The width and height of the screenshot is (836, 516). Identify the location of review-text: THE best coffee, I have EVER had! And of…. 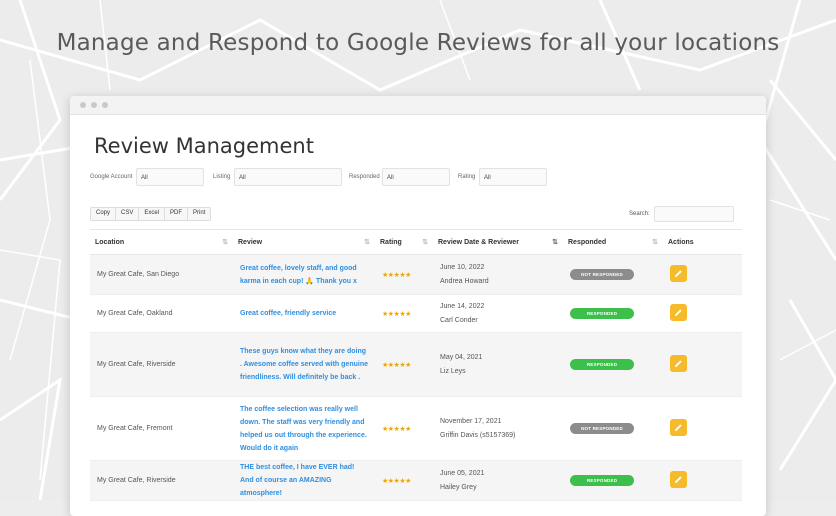
(304, 480).